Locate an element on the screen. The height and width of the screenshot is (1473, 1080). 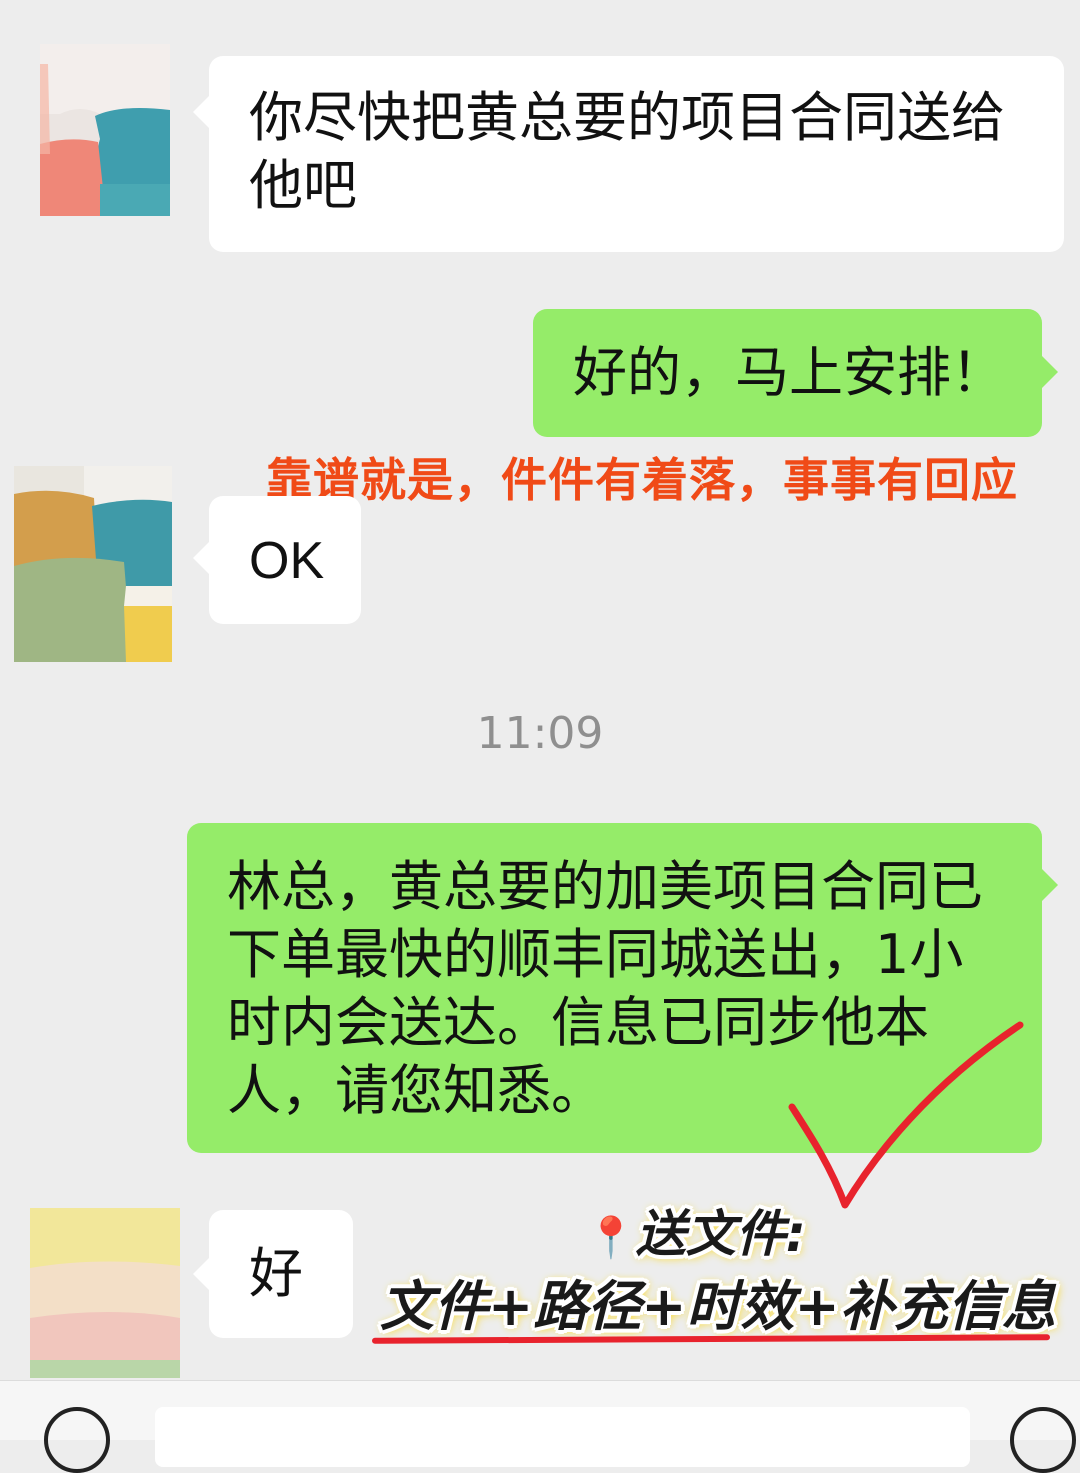
message-input is located at coordinates (562, 1437).